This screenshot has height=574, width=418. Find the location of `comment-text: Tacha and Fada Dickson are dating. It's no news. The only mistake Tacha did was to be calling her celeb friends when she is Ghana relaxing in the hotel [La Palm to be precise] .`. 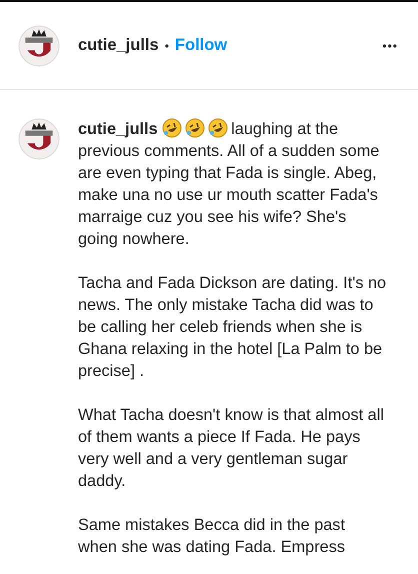

comment-text: Tacha and Fada Dickson are dating. It's no news. The only mistake Tacha did was to be calling her celeb friends when she is Ghana relaxing in the hotel [La Palm to be precise] . is located at coordinates (233, 327).